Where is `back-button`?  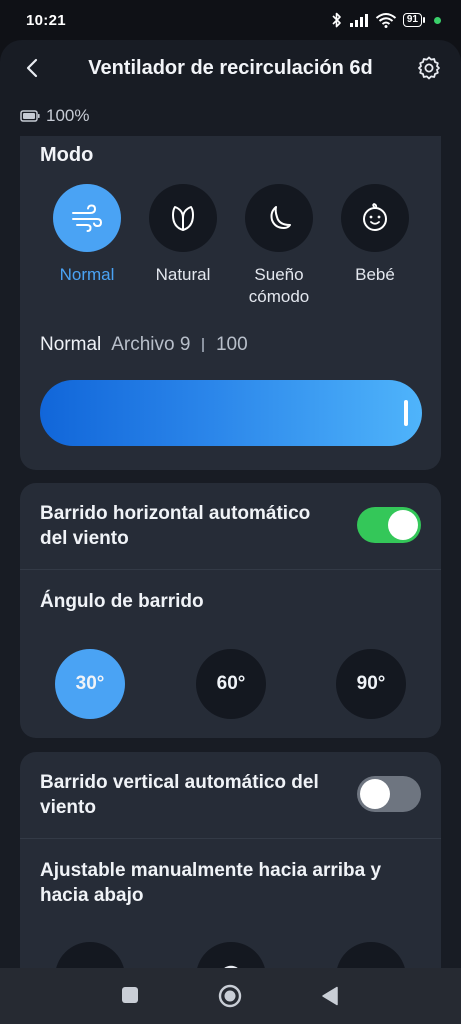
back-button is located at coordinates (32, 68).